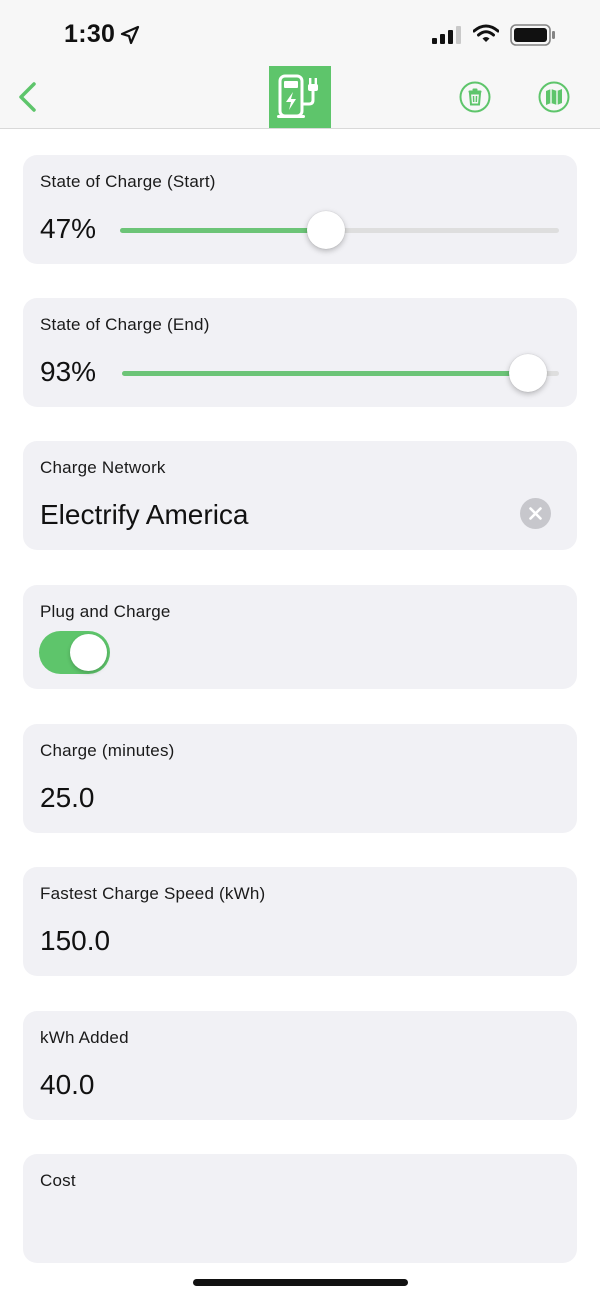 This screenshot has height=1298, width=600. Describe the element at coordinates (153, 893) in the screenshot. I see `fastest-speed-label: Fastest Charge Speed (kWh)` at that location.